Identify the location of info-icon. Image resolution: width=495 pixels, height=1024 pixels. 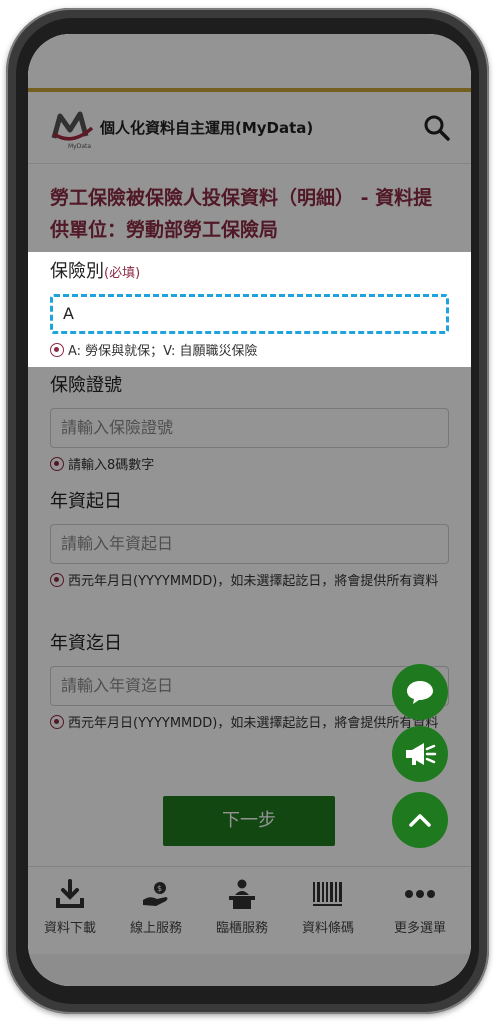
(57, 350).